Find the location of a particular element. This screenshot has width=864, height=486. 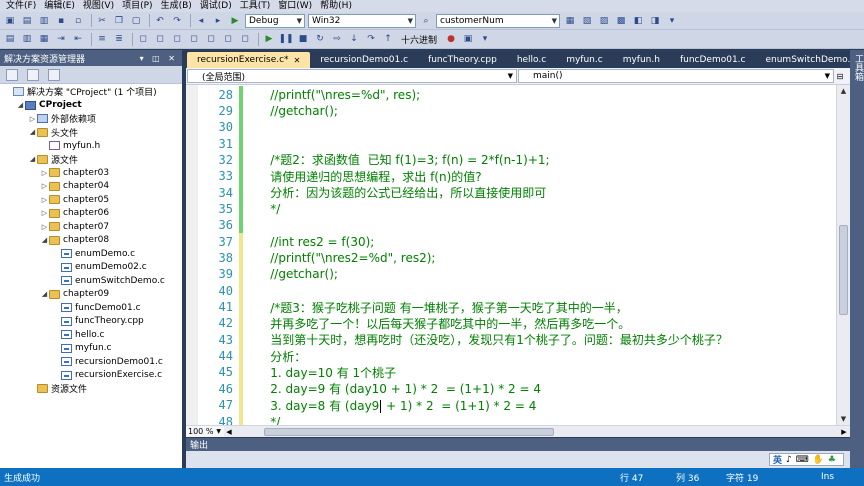

scroll-left-icon: ◀ is located at coordinates (229, 432).